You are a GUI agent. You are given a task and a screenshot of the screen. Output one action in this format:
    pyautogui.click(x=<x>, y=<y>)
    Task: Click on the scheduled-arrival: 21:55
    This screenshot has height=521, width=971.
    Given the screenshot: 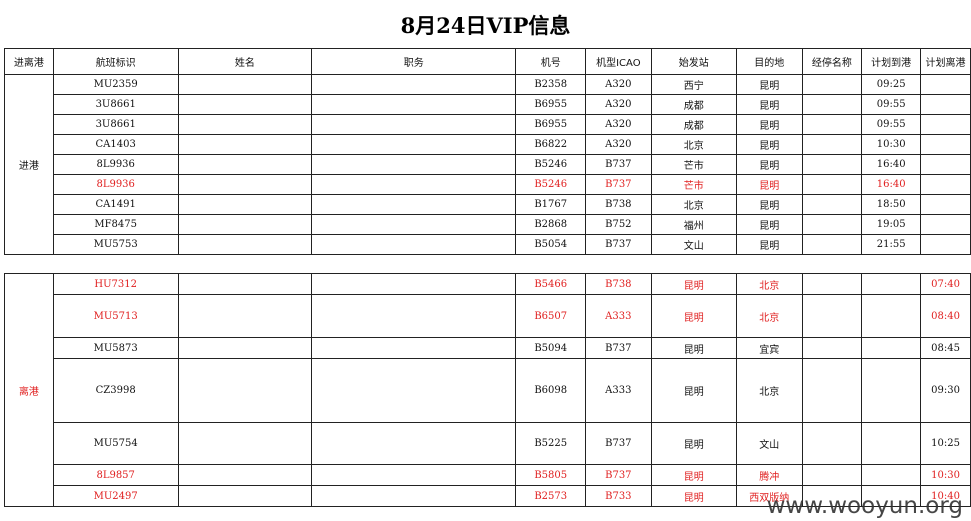 What is the action you would take?
    pyautogui.click(x=891, y=244)
    